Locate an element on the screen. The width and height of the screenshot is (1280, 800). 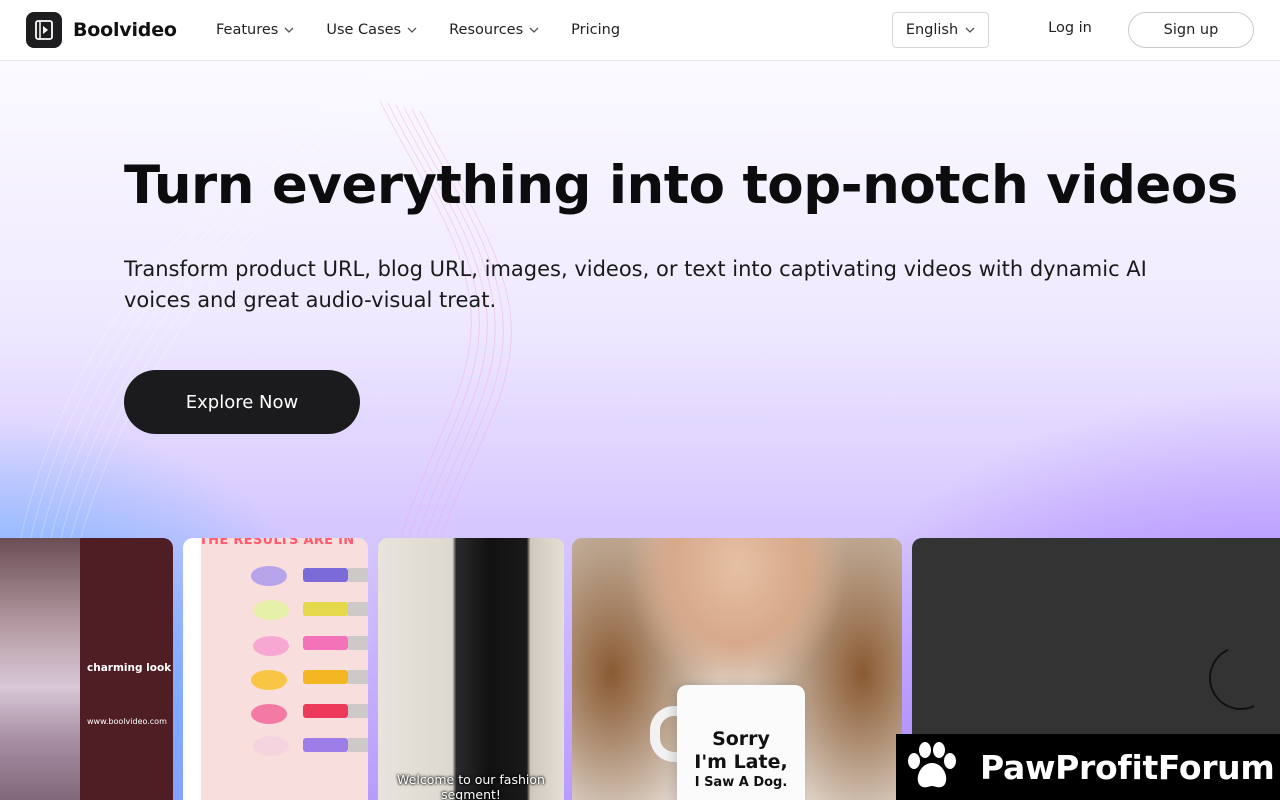
mug-line: Sorry is located at coordinates (741, 739).